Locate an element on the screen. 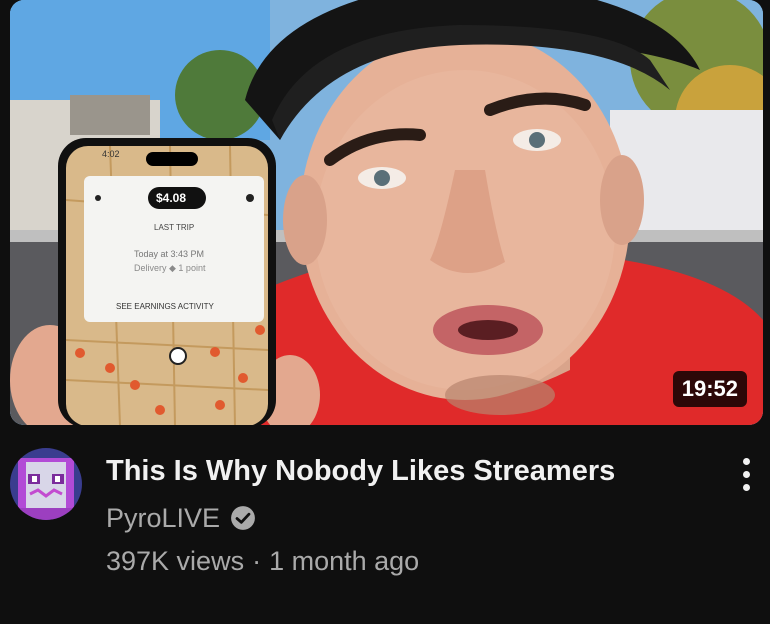 The height and width of the screenshot is (624, 770). video-title: This Is Why Nobody Likes Streamers is located at coordinates (396, 471).